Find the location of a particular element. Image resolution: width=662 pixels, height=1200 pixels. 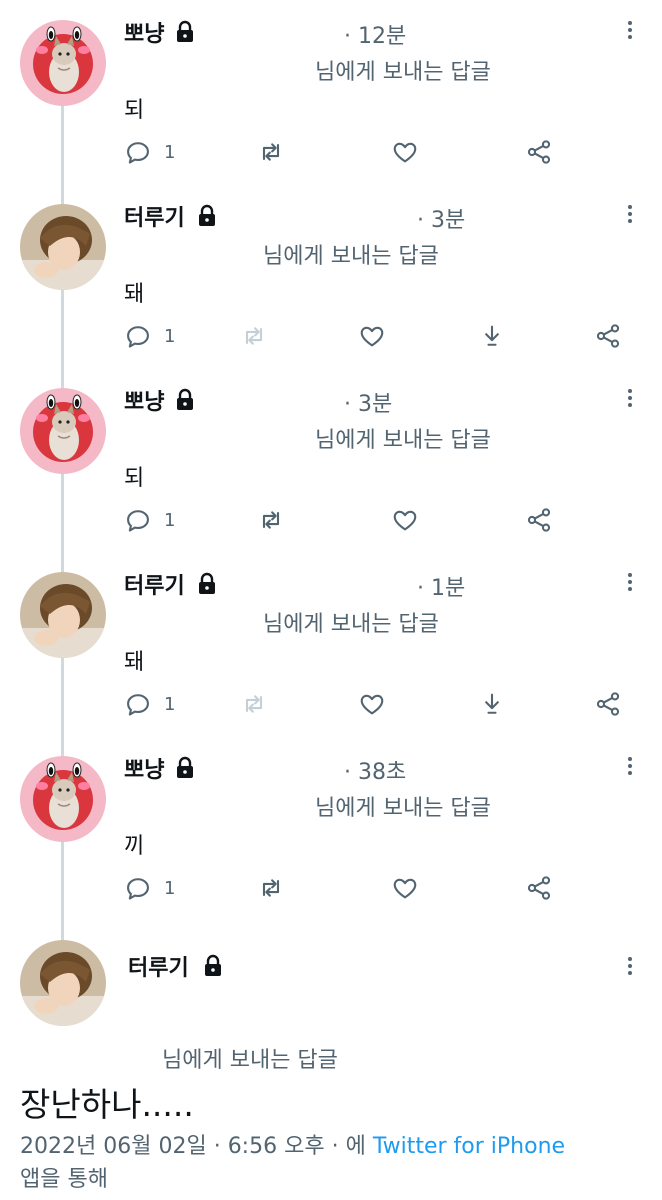

tweet-time: · 1분 is located at coordinates (441, 586).